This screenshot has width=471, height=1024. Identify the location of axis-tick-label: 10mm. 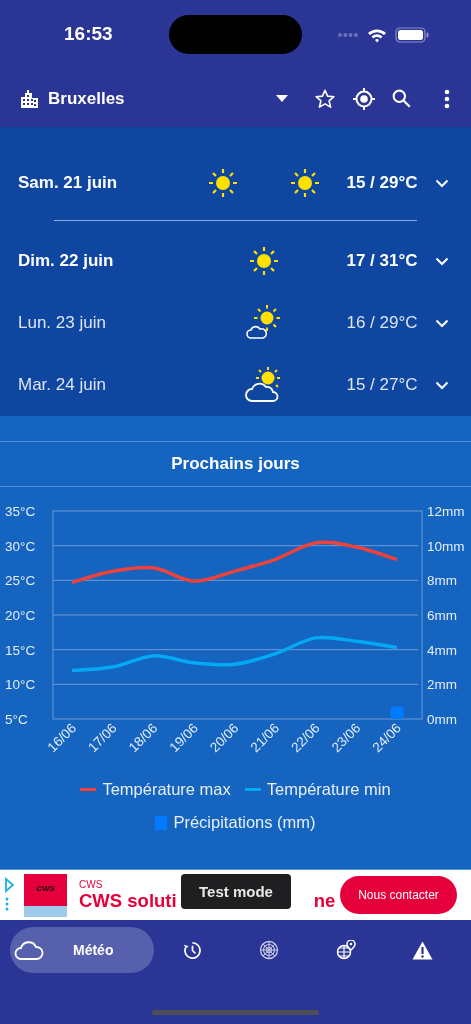
(446, 546).